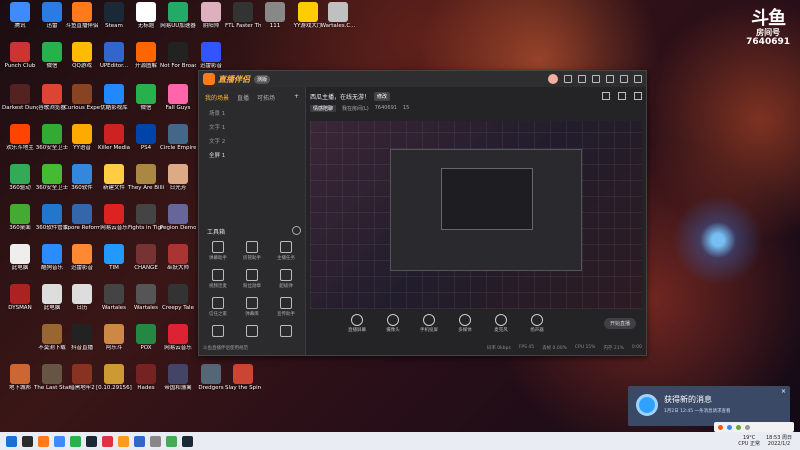  What do you see at coordinates (393, 323) in the screenshot?
I see `source-control: 摄像头` at bounding box center [393, 323].